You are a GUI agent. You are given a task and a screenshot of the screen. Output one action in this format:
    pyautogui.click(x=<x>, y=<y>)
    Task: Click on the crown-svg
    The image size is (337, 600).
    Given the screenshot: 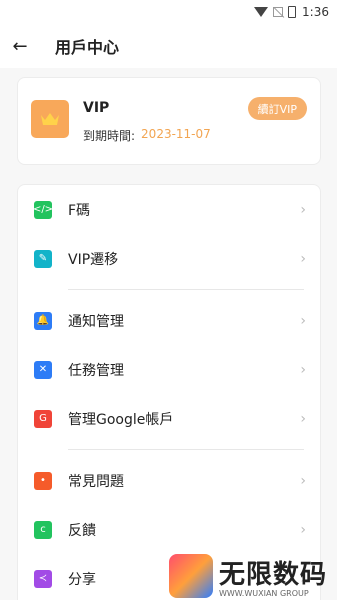 What is the action you would take?
    pyautogui.click(x=50, y=119)
    